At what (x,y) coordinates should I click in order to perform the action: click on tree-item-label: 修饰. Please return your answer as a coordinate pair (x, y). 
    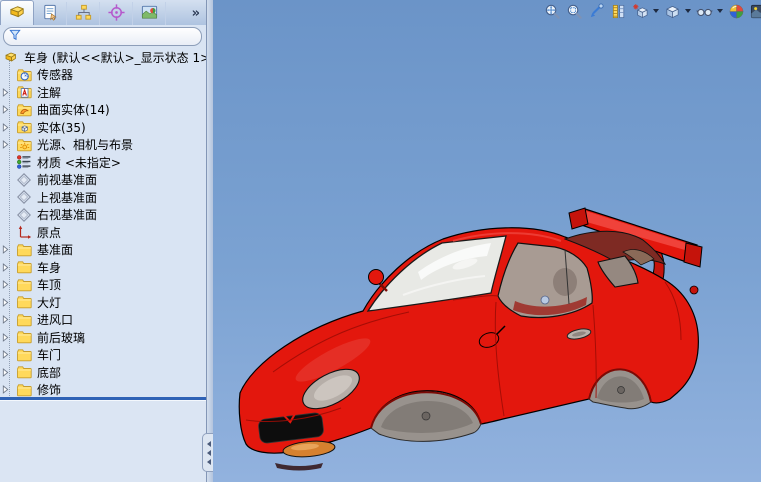
    Looking at the image, I should click on (49, 390).